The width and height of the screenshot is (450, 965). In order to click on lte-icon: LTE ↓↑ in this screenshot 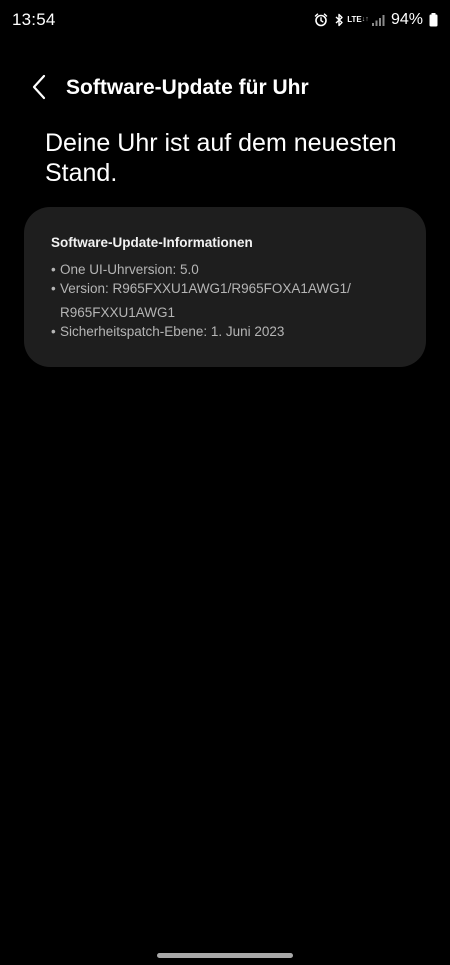, I will do `click(358, 19)`.